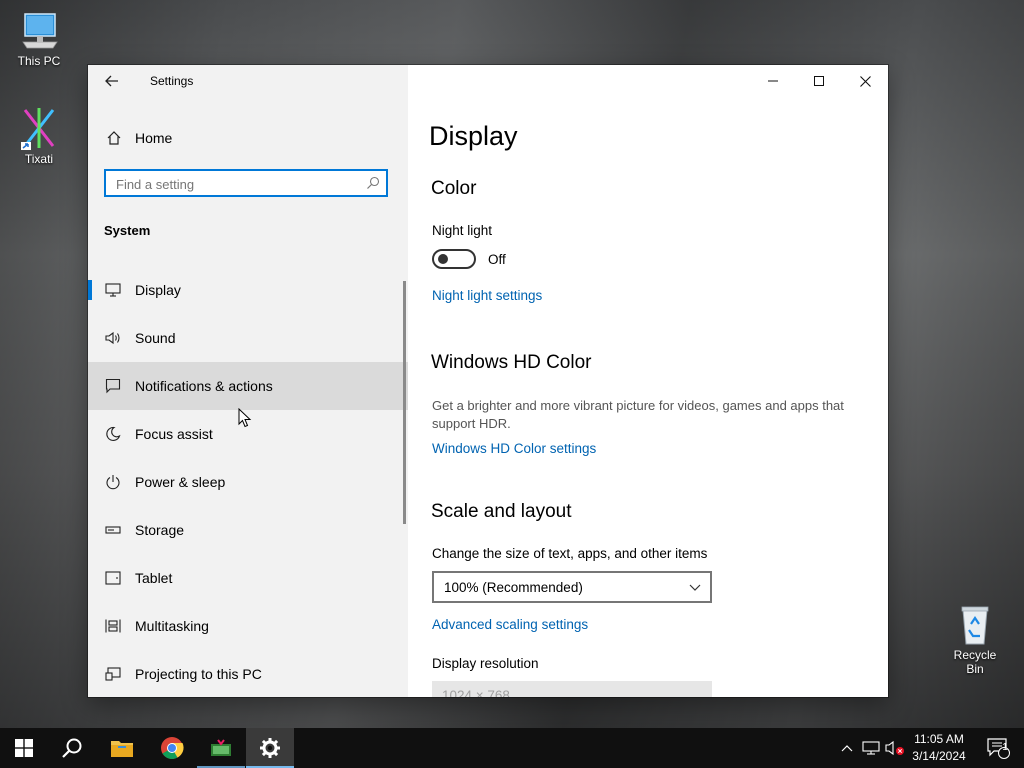  Describe the element at coordinates (501, 511) in the screenshot. I see `scale-heading: Scale and layout` at that location.